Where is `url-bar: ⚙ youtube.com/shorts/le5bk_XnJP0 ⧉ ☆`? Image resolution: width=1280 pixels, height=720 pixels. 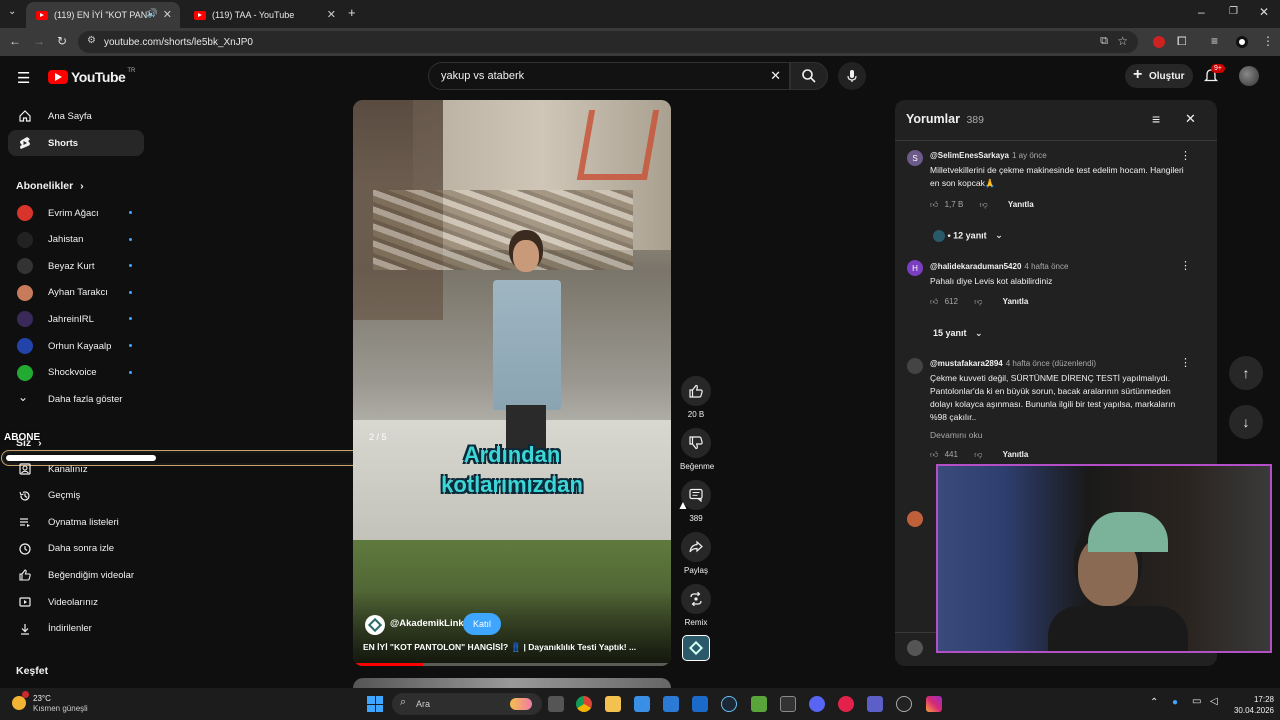 url-bar: ⚙ youtube.com/shorts/le5bk_XnJP0 ⧉ ☆ is located at coordinates (608, 42).